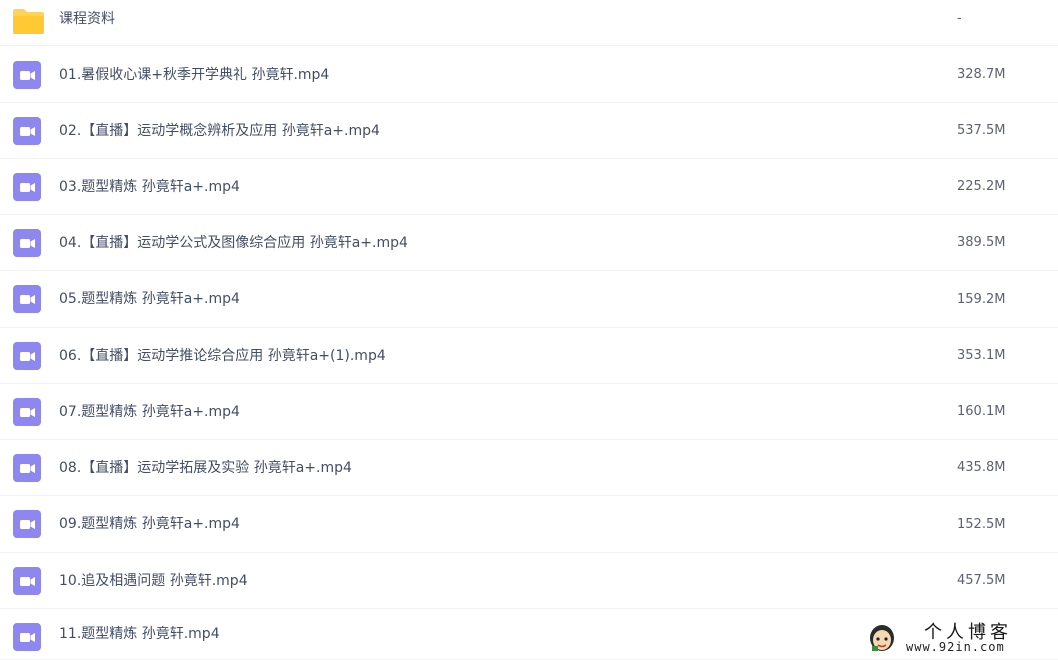 The width and height of the screenshot is (1058, 660). What do you see at coordinates (981, 74) in the screenshot?
I see `file-size: 328.7M` at bounding box center [981, 74].